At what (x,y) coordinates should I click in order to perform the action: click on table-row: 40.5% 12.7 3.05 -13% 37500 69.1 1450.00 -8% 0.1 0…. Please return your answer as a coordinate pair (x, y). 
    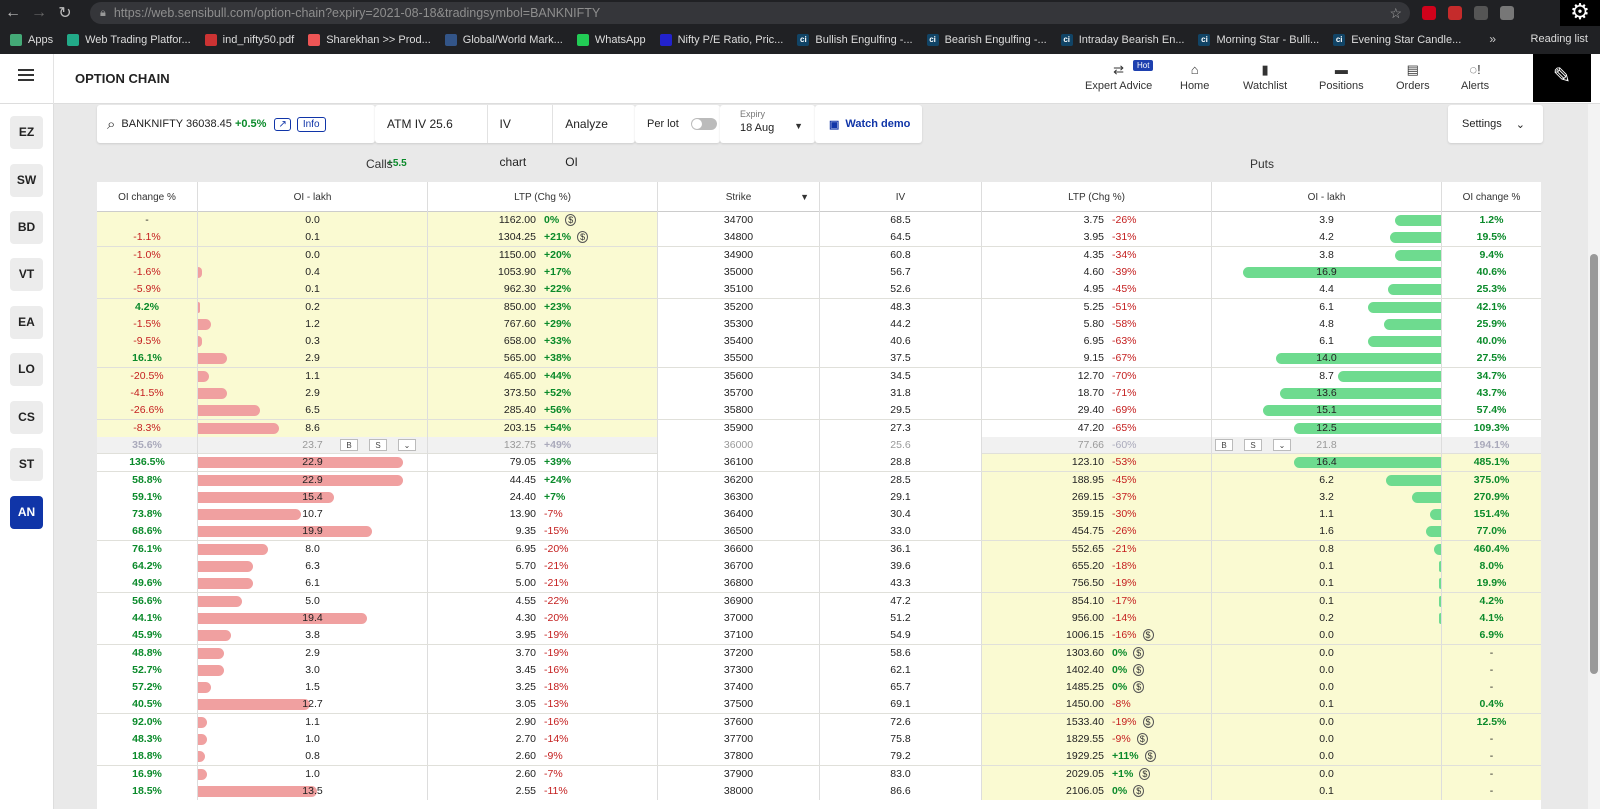
    Looking at the image, I should click on (819, 705).